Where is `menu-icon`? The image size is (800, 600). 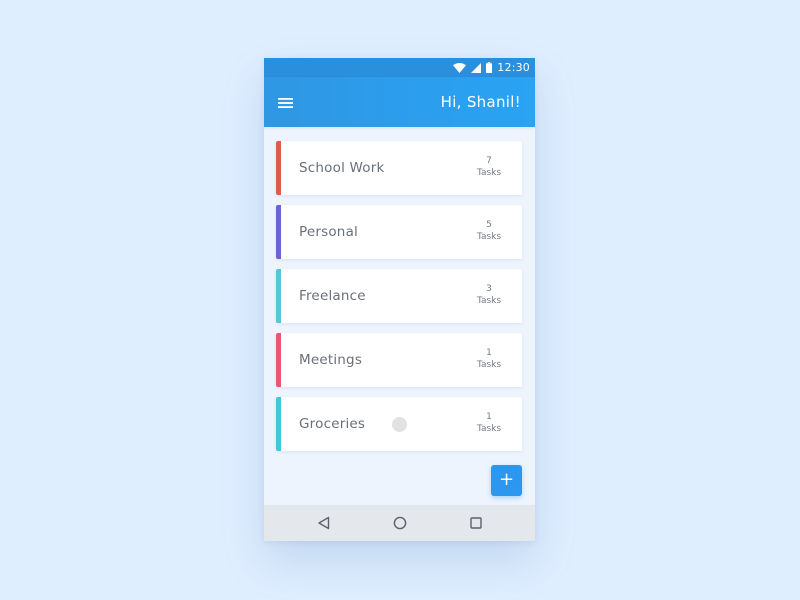
menu-icon is located at coordinates (285, 103).